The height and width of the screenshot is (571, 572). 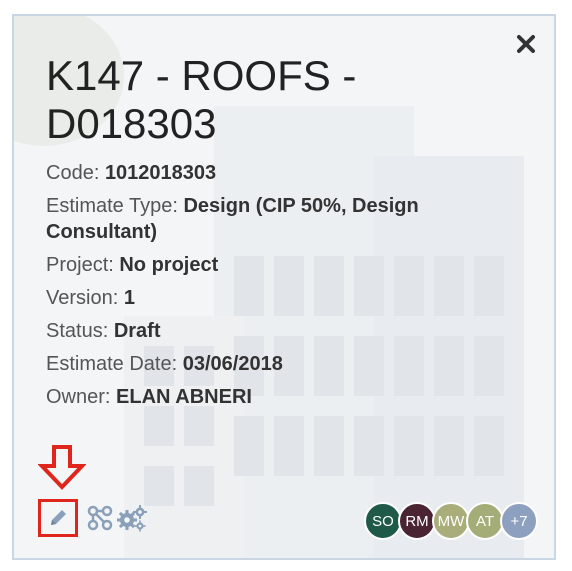 I want to click on more-avatars-badge: +7, so click(x=519, y=521).